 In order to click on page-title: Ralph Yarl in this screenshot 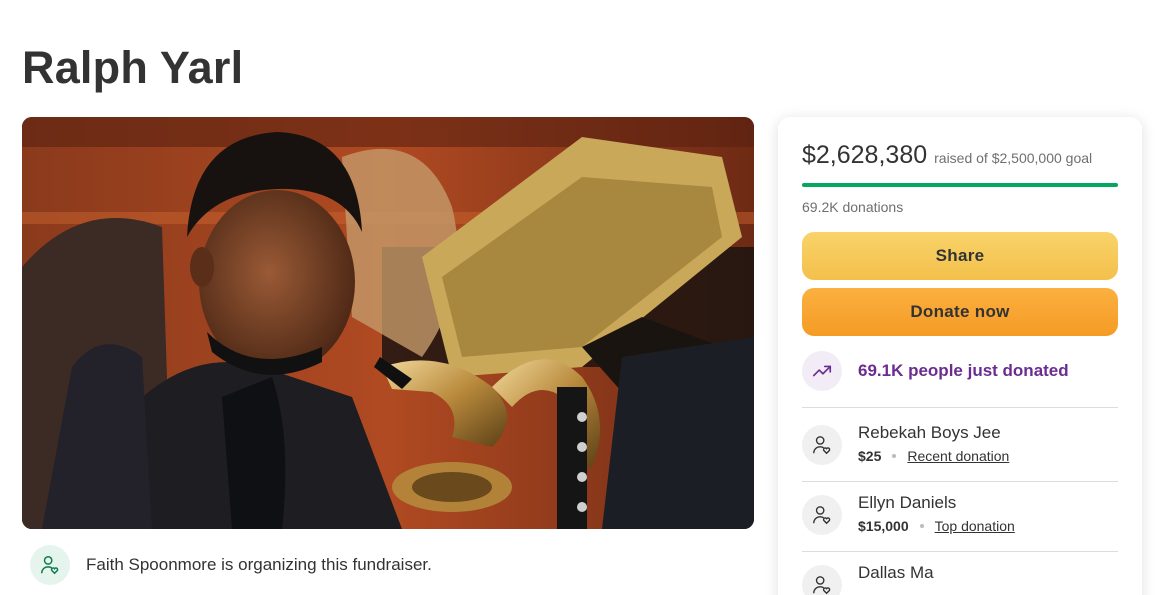, I will do `click(133, 67)`.